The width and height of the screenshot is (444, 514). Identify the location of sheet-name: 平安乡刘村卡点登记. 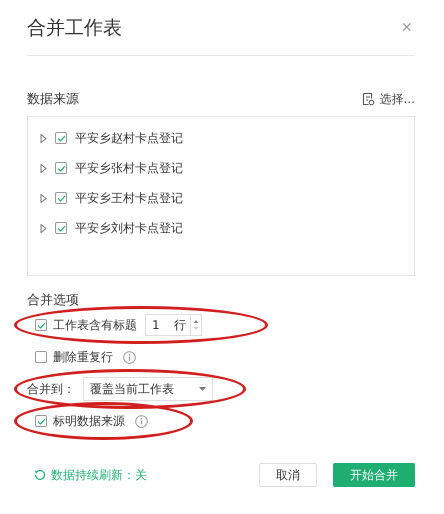
(129, 228).